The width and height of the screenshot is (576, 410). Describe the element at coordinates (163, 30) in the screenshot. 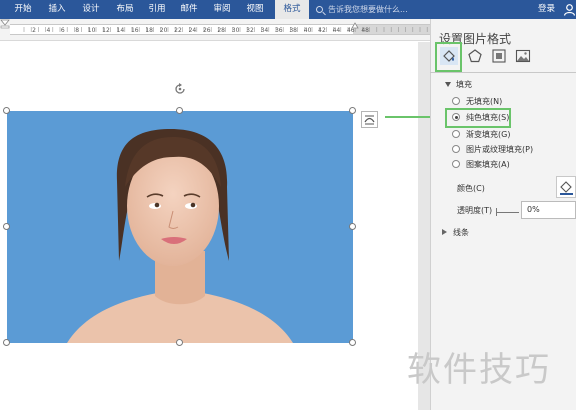

I see `ruler-tick-label: 20` at that location.